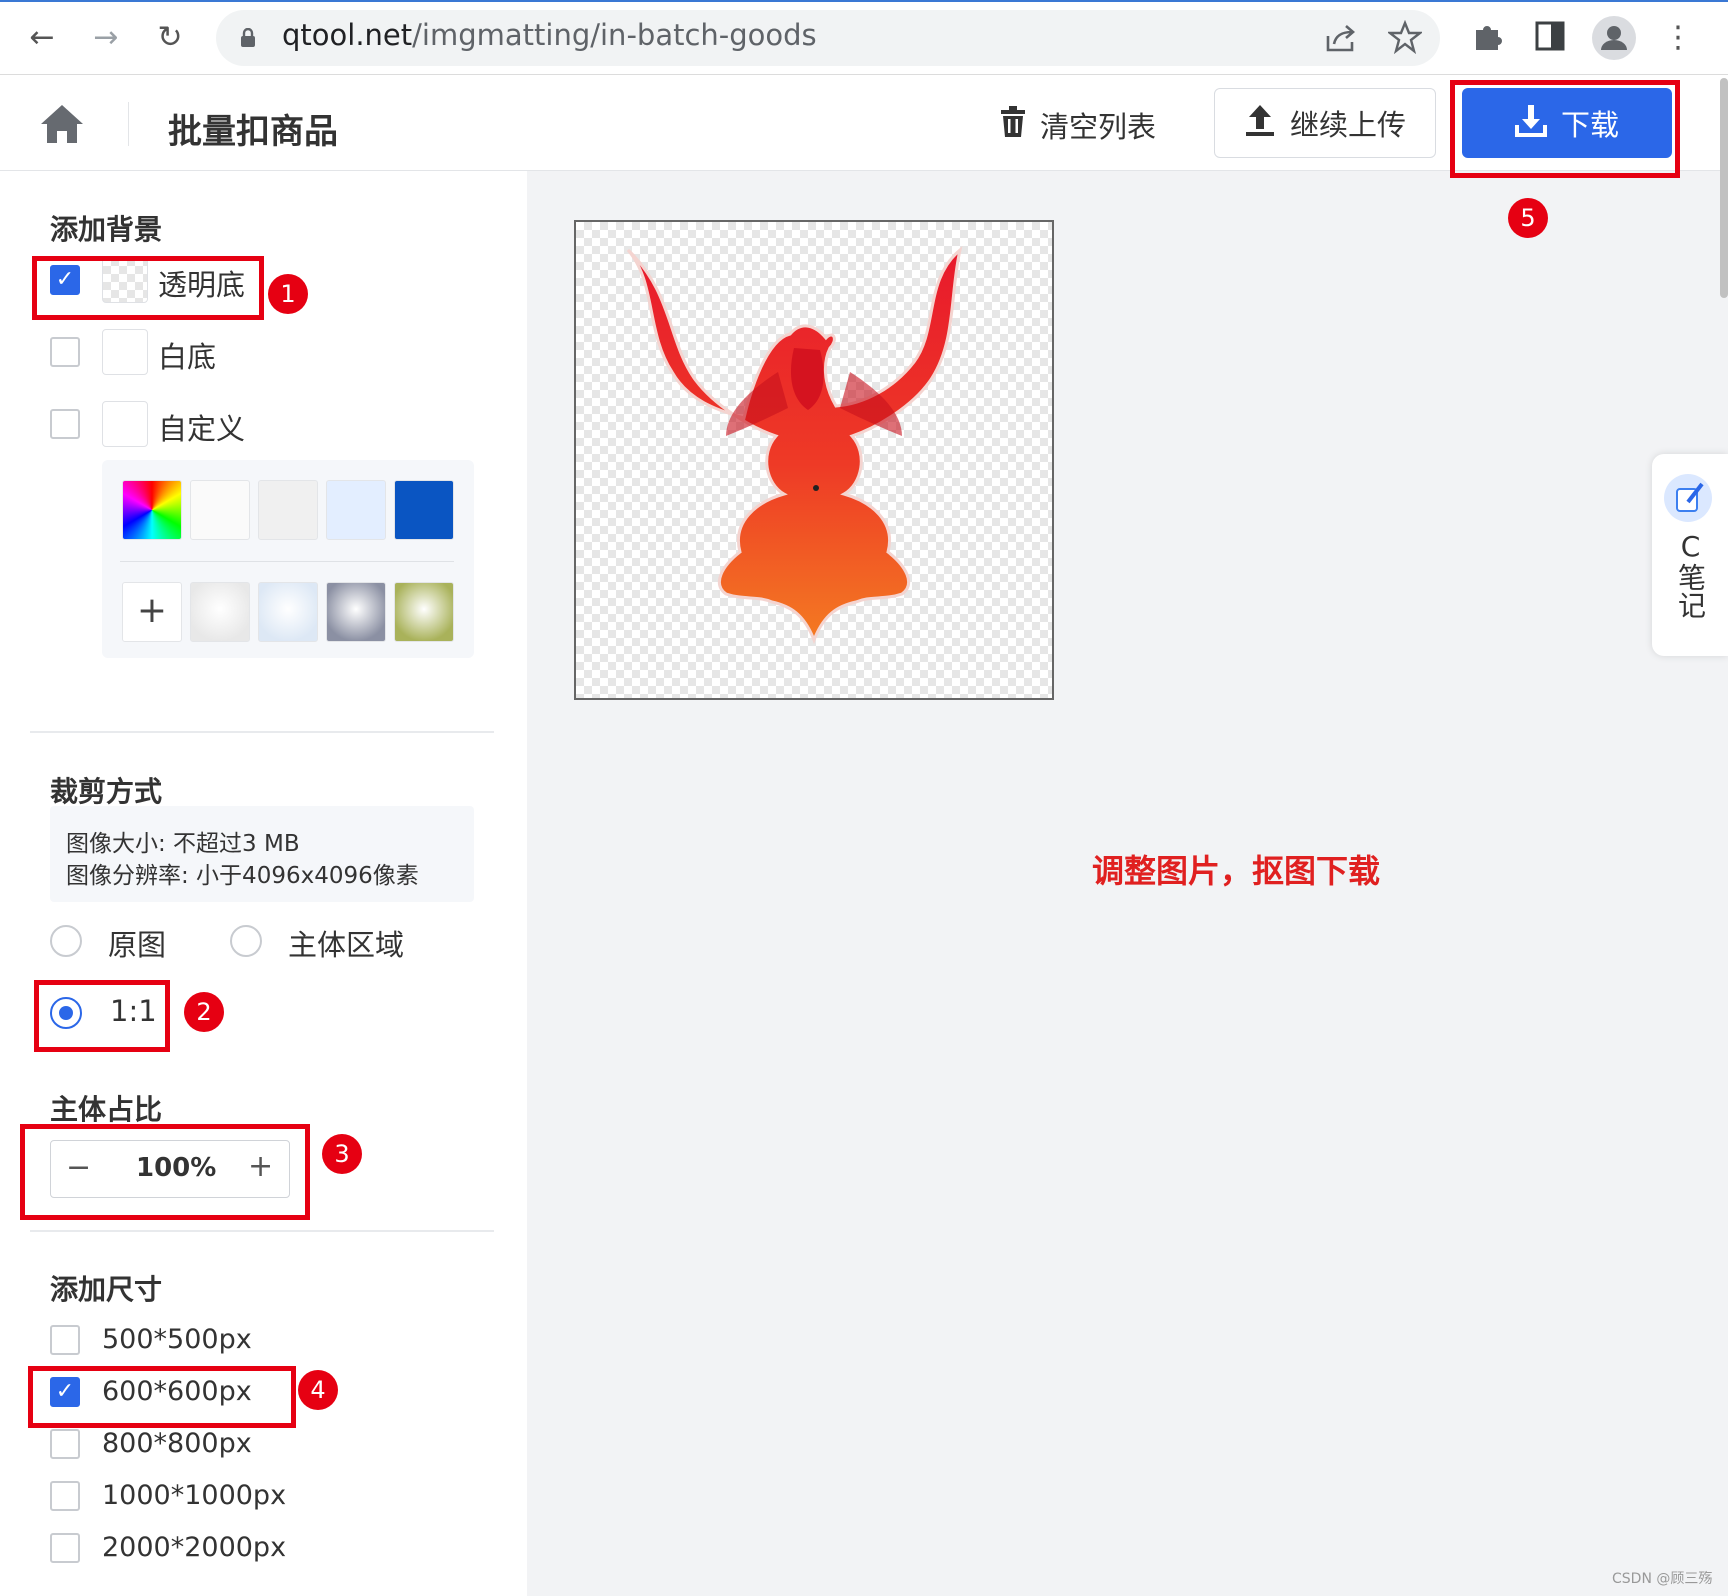 The height and width of the screenshot is (1596, 1728). What do you see at coordinates (1341, 40) in the screenshot?
I see `share-icon` at bounding box center [1341, 40].